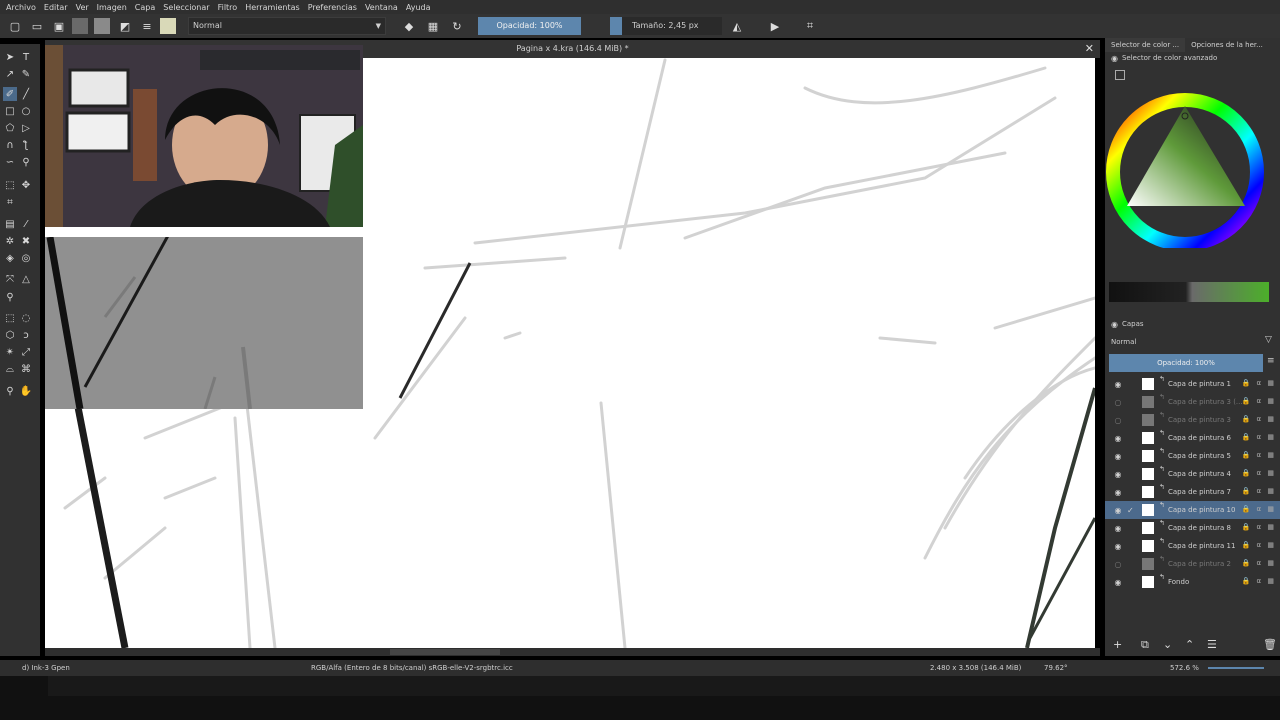 The height and width of the screenshot is (720, 1280). Describe the element at coordinates (10, 185) in the screenshot. I see `transform-tool-icon: ⬚` at that location.